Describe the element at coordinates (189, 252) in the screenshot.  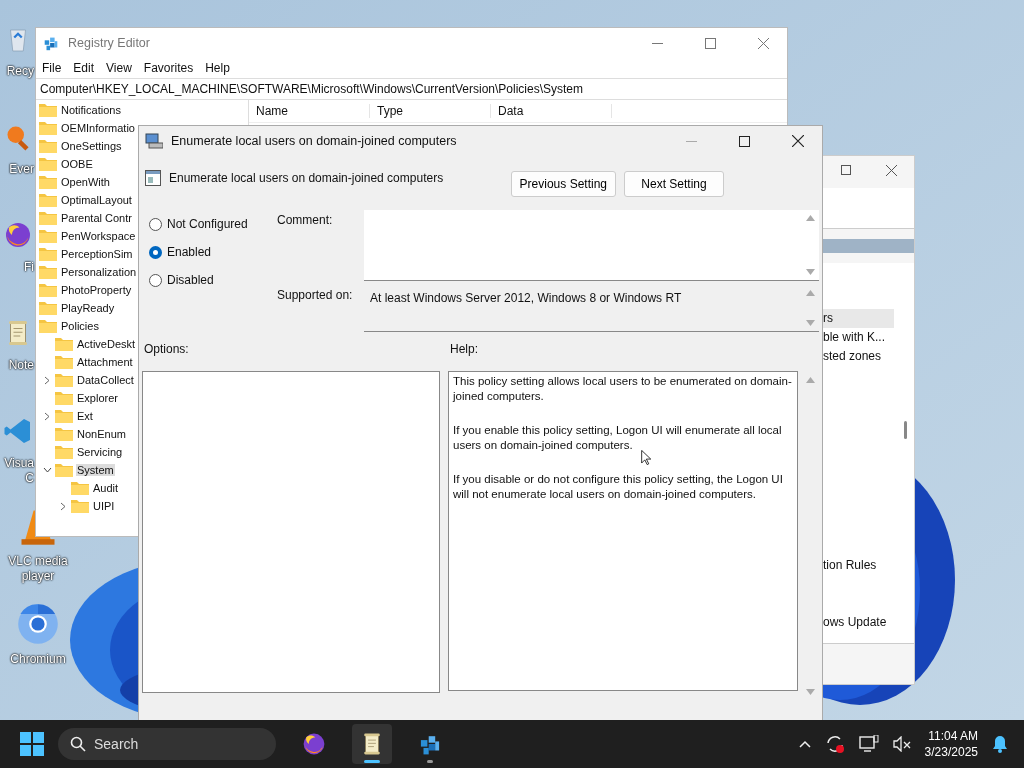
I see `radio-label: Enabled` at that location.